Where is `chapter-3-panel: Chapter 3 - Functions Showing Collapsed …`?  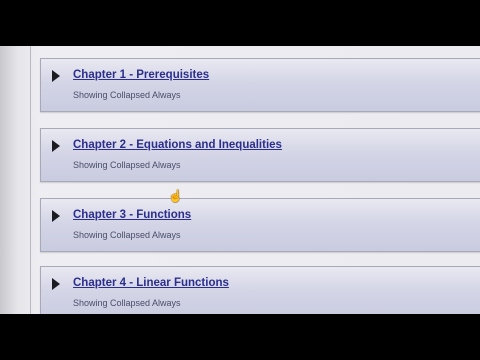 chapter-3-panel: Chapter 3 - Functions Showing Collapsed … is located at coordinates (260, 225).